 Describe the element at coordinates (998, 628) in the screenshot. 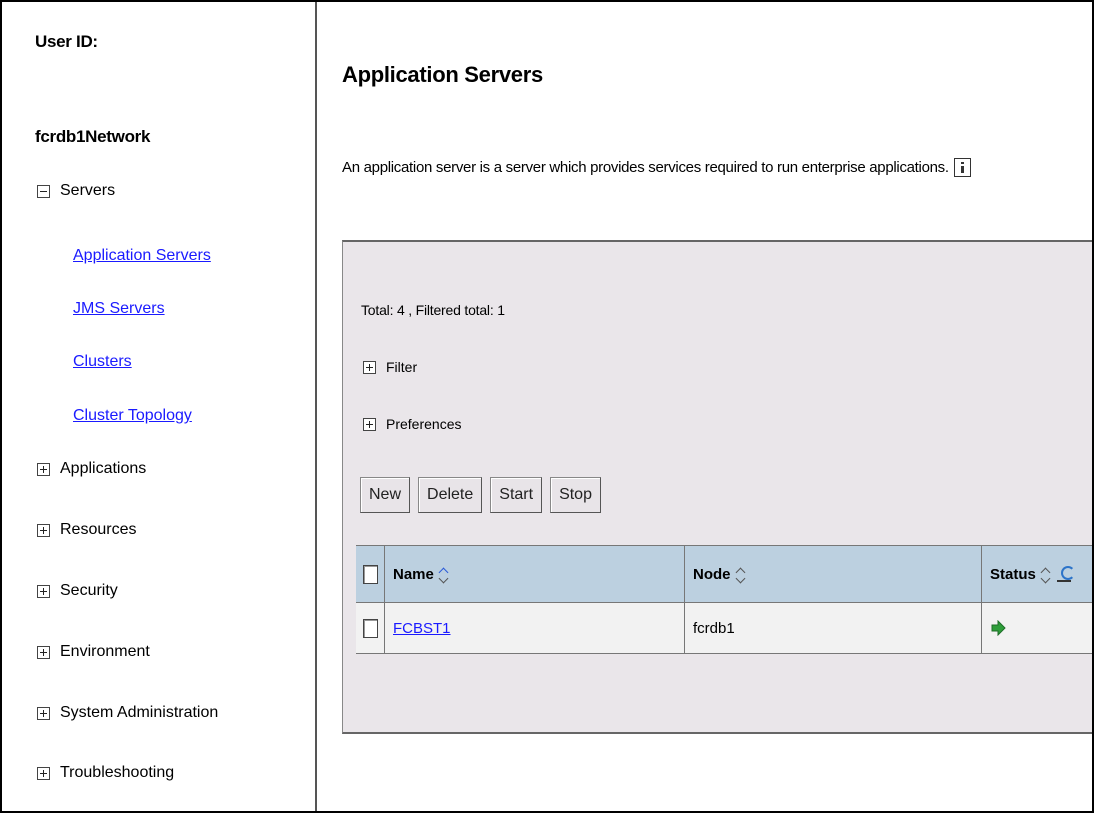

I see `started-arrow-icon` at that location.